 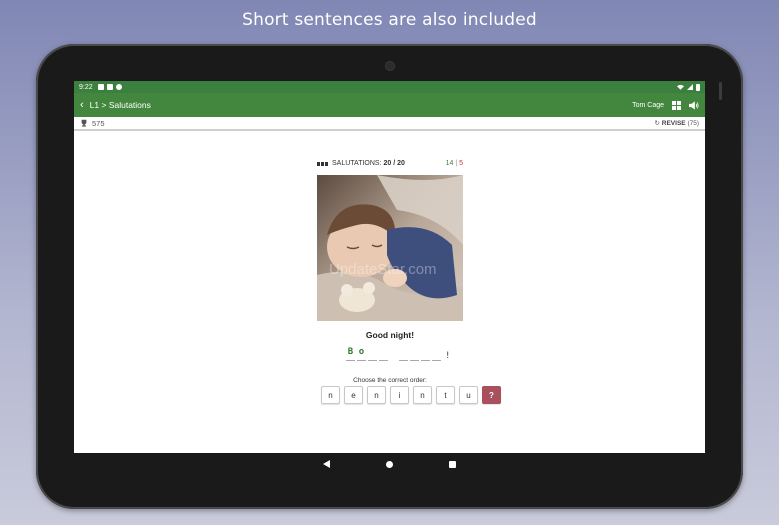 I want to click on status-notification-icons, so click(x=109, y=87).